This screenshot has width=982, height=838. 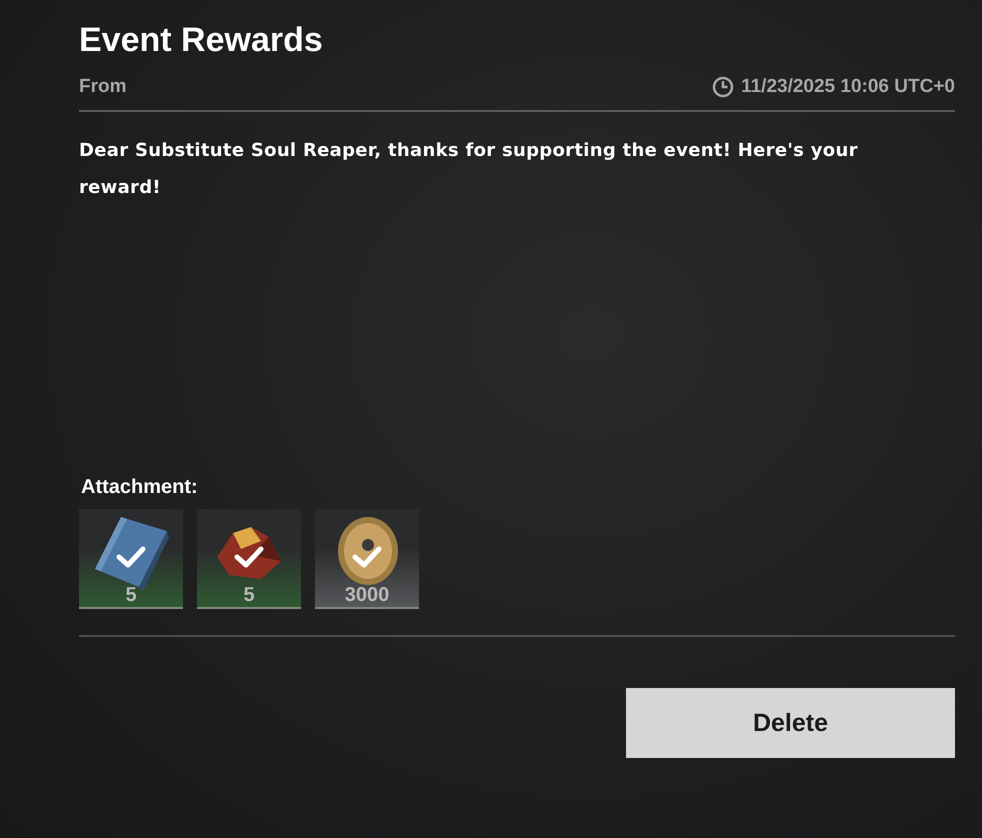 I want to click on sender-label: From, so click(x=102, y=87).